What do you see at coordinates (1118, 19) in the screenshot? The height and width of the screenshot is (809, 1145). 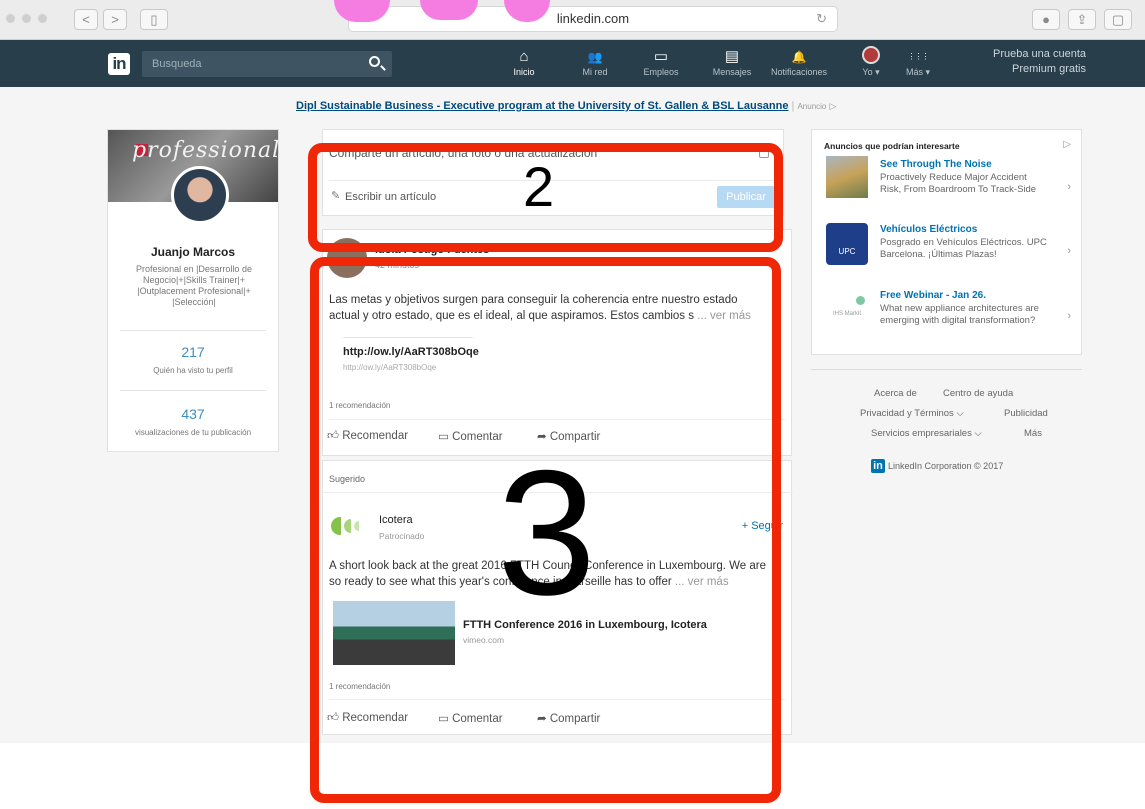 I see `tabs-button: ▢` at bounding box center [1118, 19].